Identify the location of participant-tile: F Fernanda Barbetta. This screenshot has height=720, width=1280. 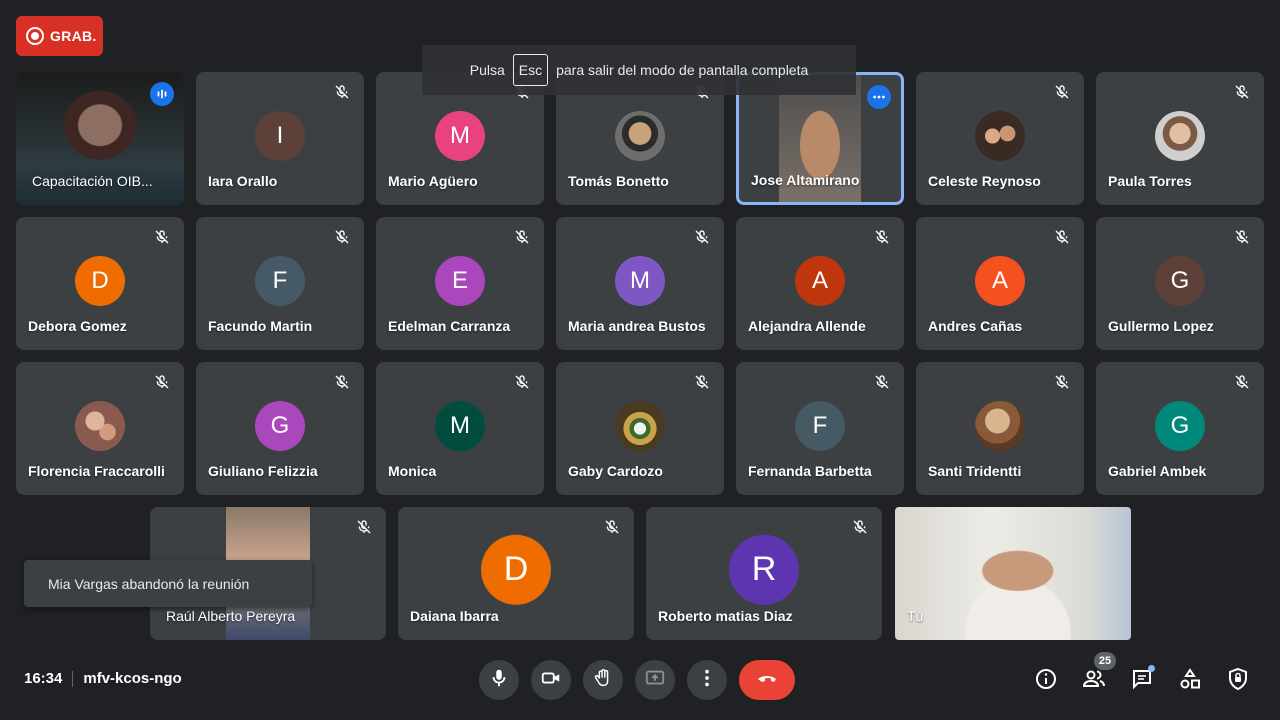
(820, 428).